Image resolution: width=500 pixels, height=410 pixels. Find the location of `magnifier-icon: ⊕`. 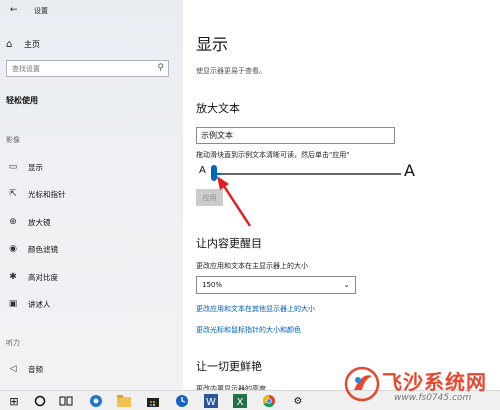

magnifier-icon: ⊕ is located at coordinates (13, 222).